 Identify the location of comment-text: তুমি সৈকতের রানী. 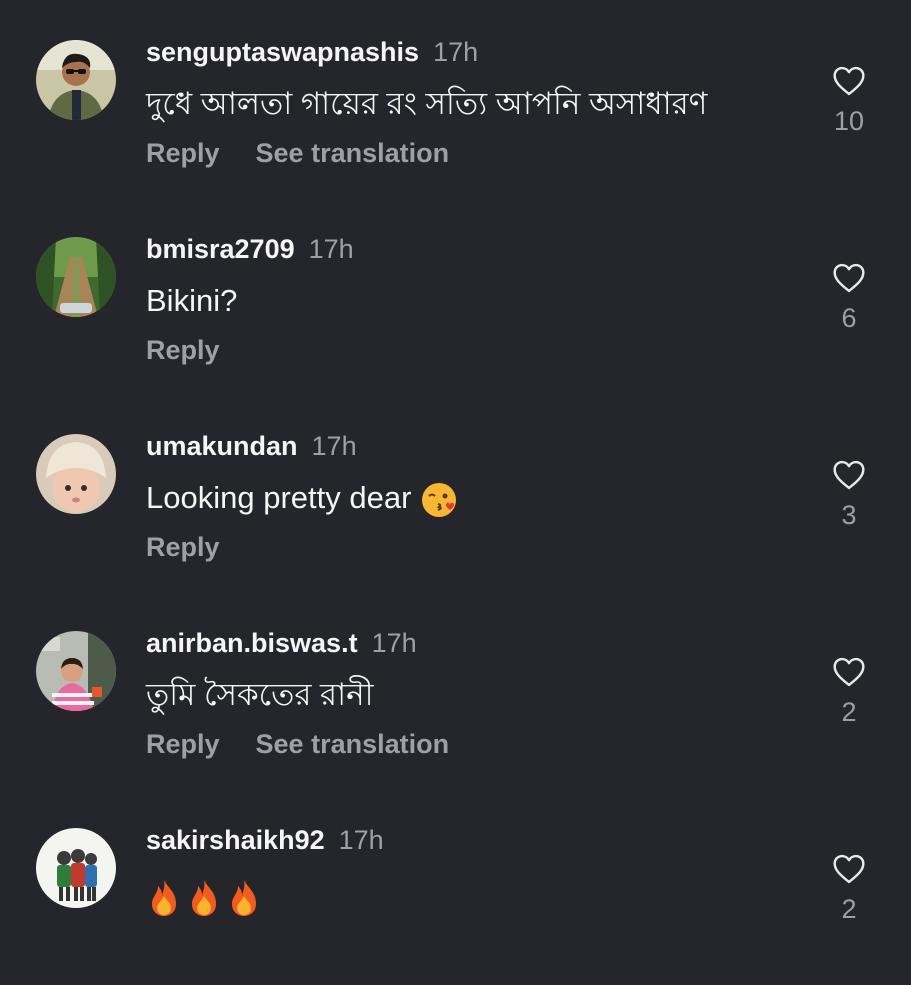
(260, 694).